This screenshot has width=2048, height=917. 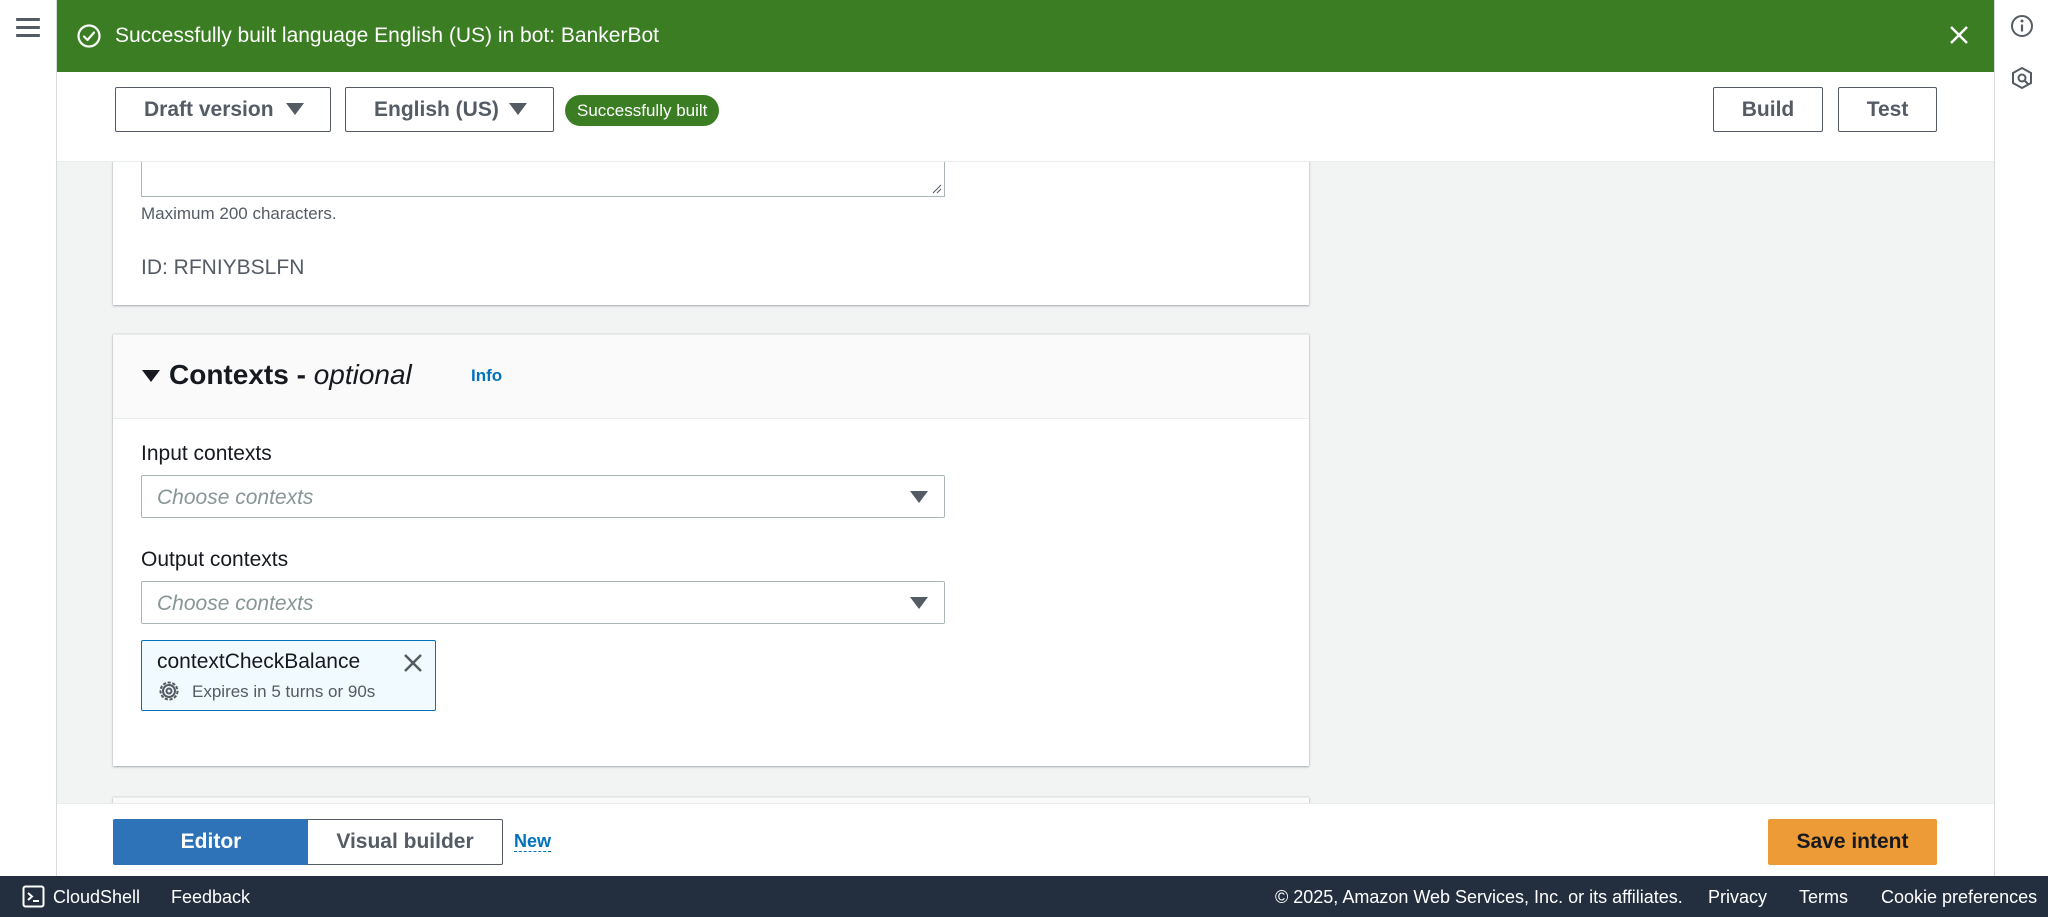 I want to click on build-button: Build, so click(x=1768, y=109).